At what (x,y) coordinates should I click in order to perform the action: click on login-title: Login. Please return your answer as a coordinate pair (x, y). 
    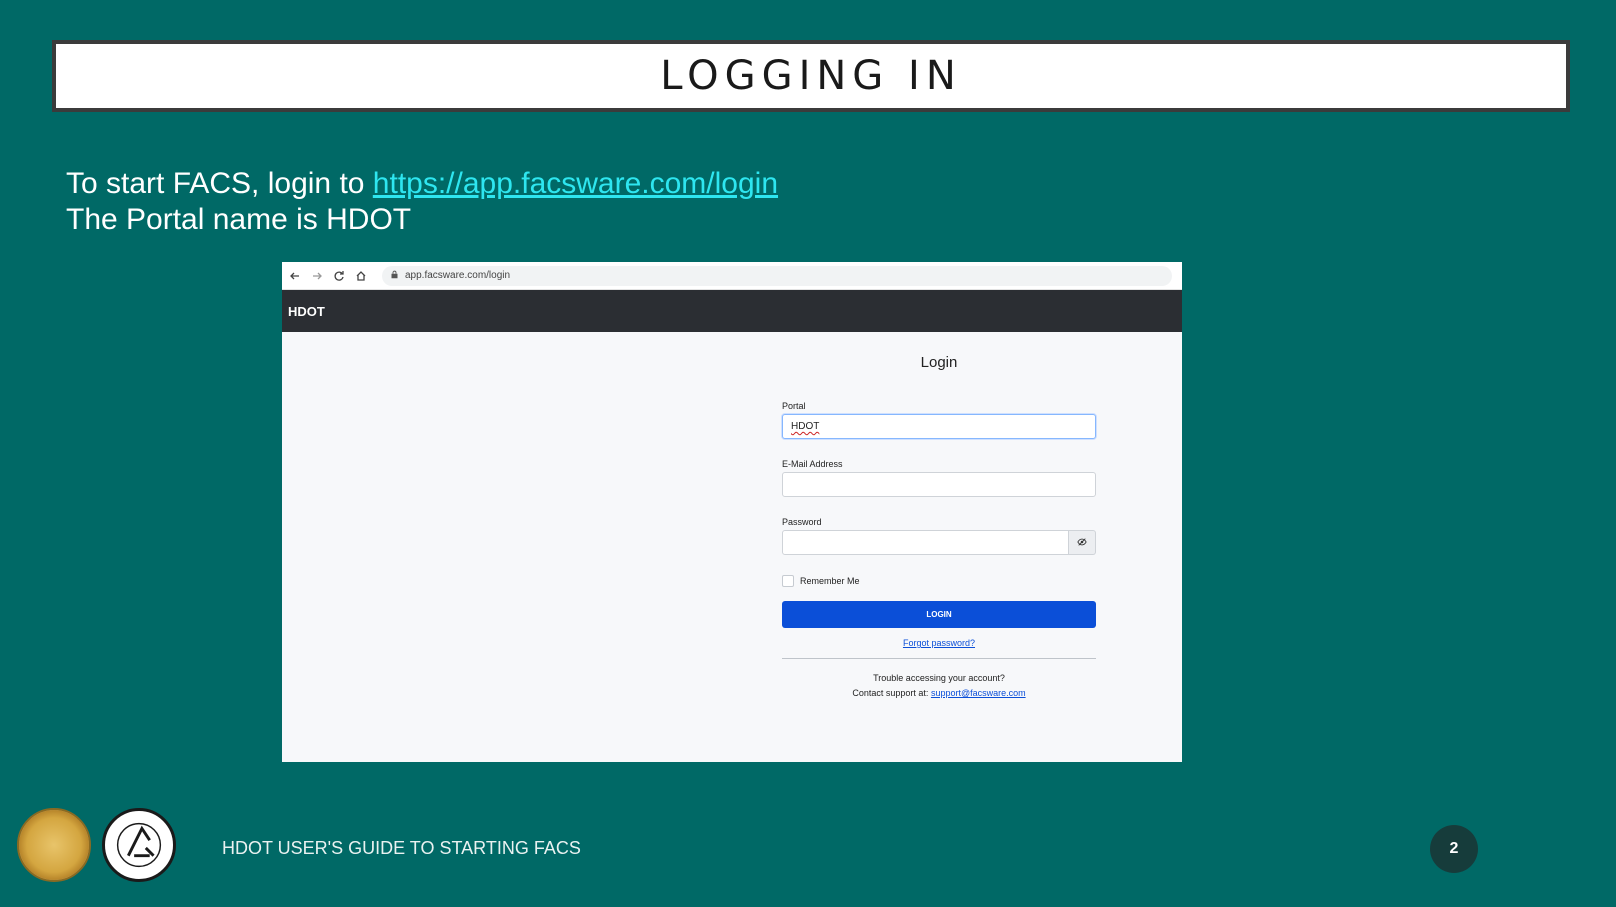
    Looking at the image, I should click on (939, 362).